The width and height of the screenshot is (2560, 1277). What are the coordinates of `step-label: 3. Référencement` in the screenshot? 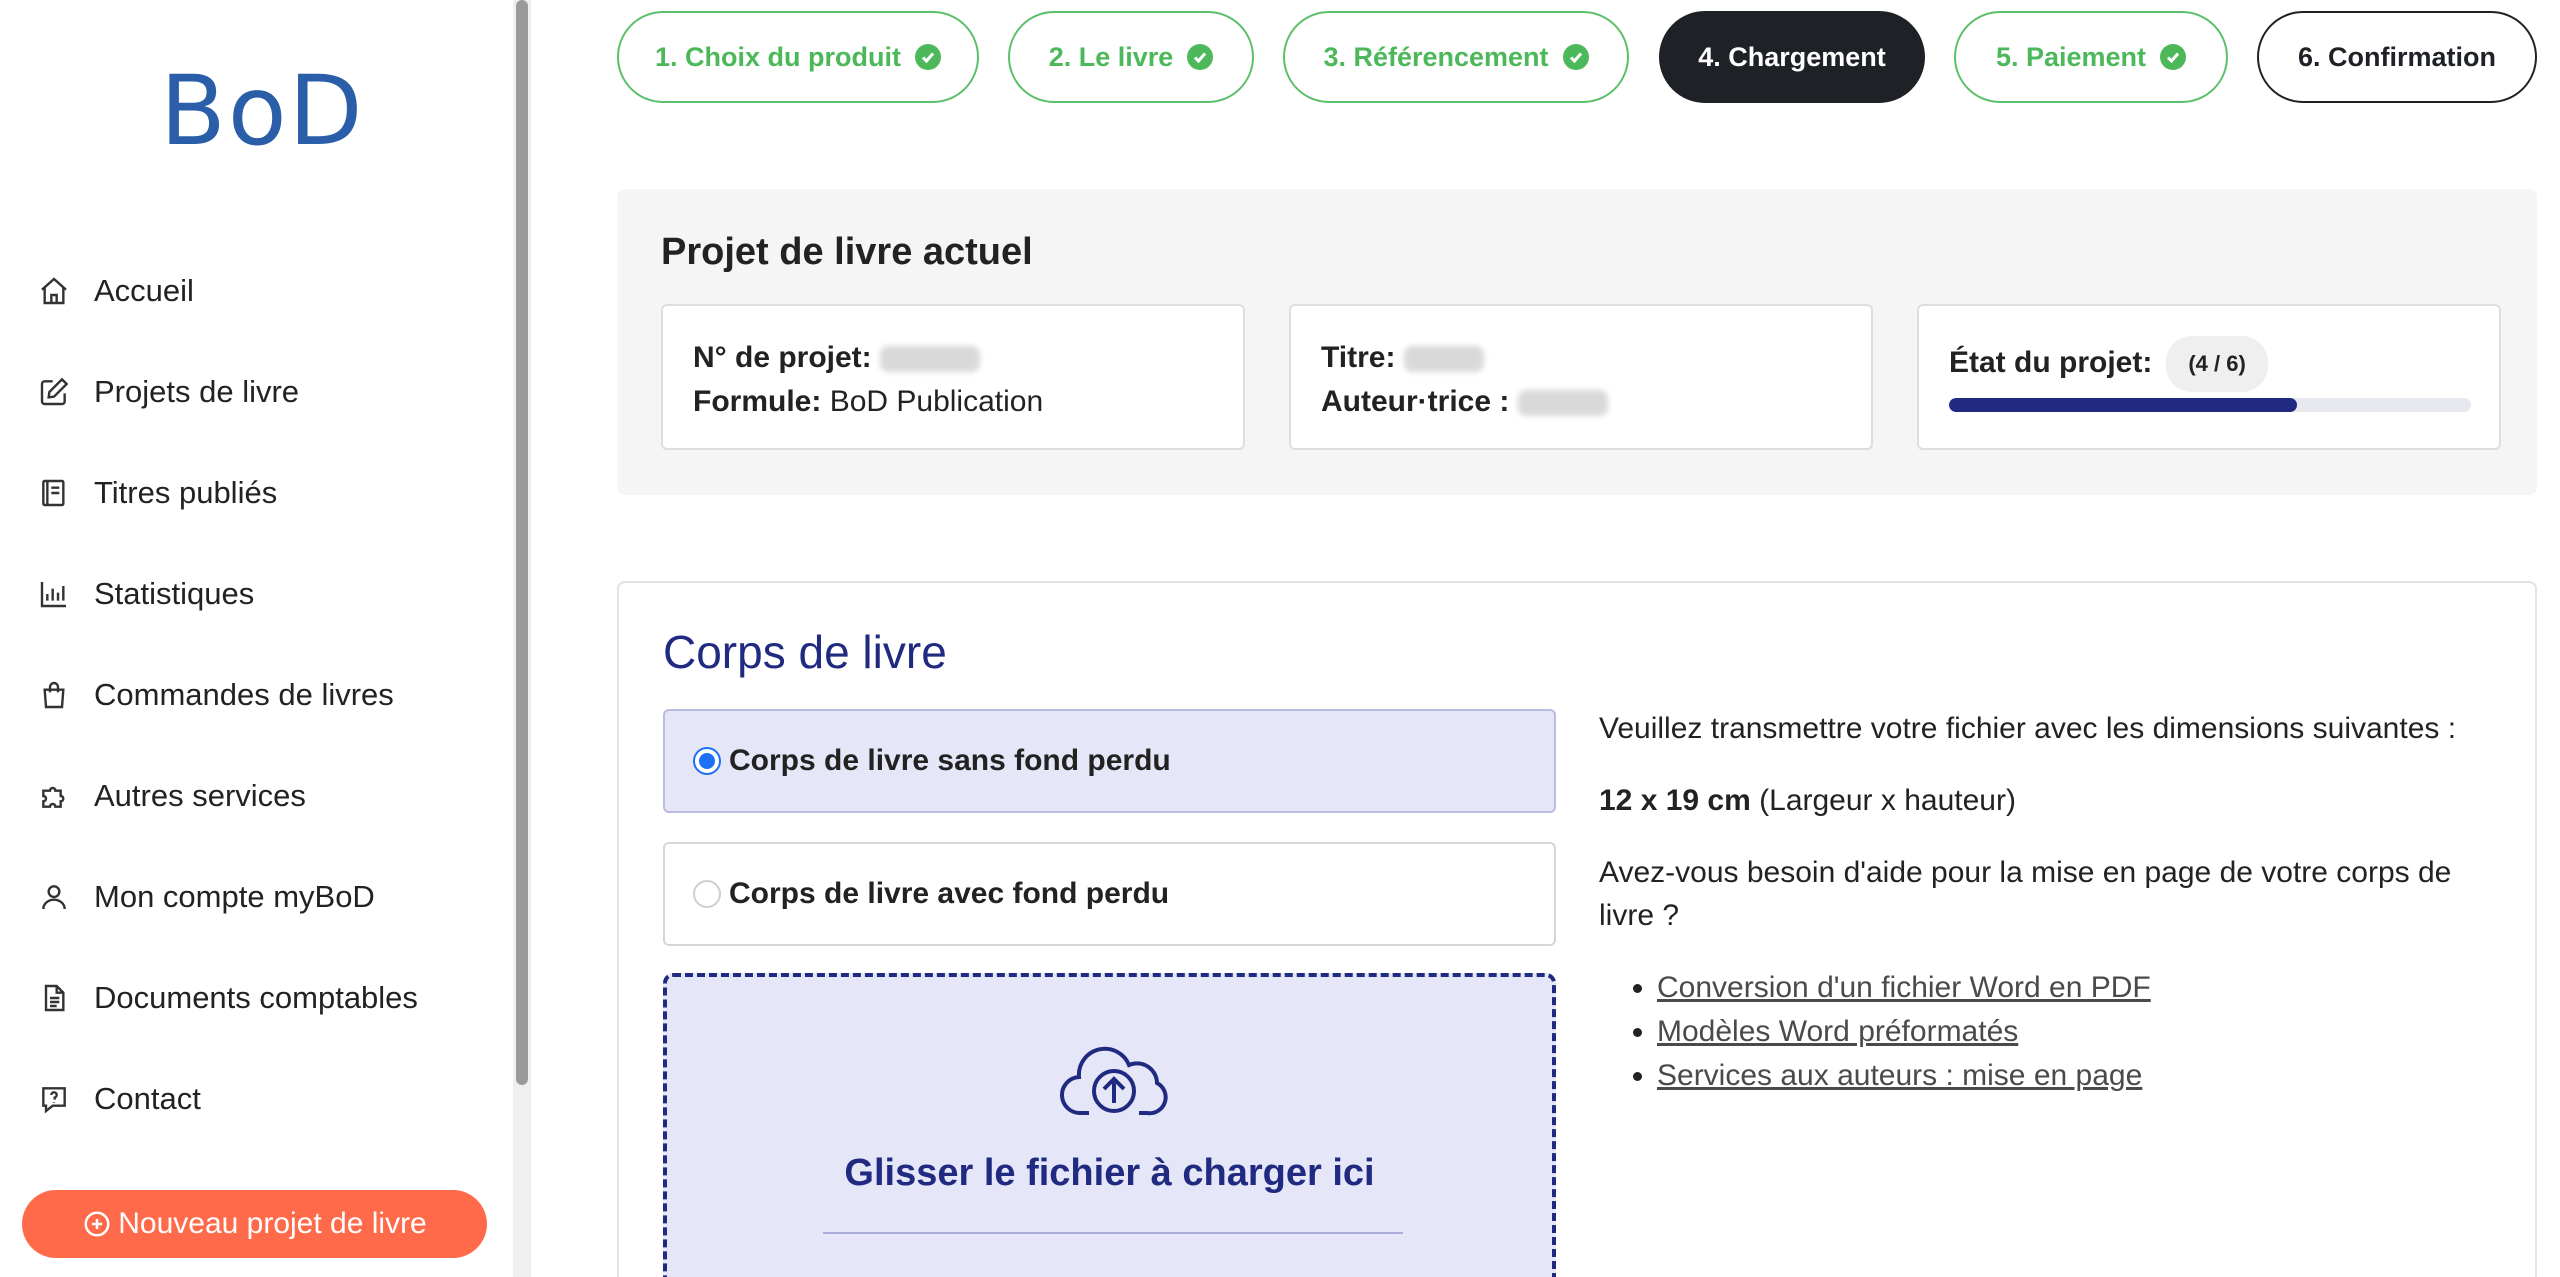 It's located at (1436, 56).